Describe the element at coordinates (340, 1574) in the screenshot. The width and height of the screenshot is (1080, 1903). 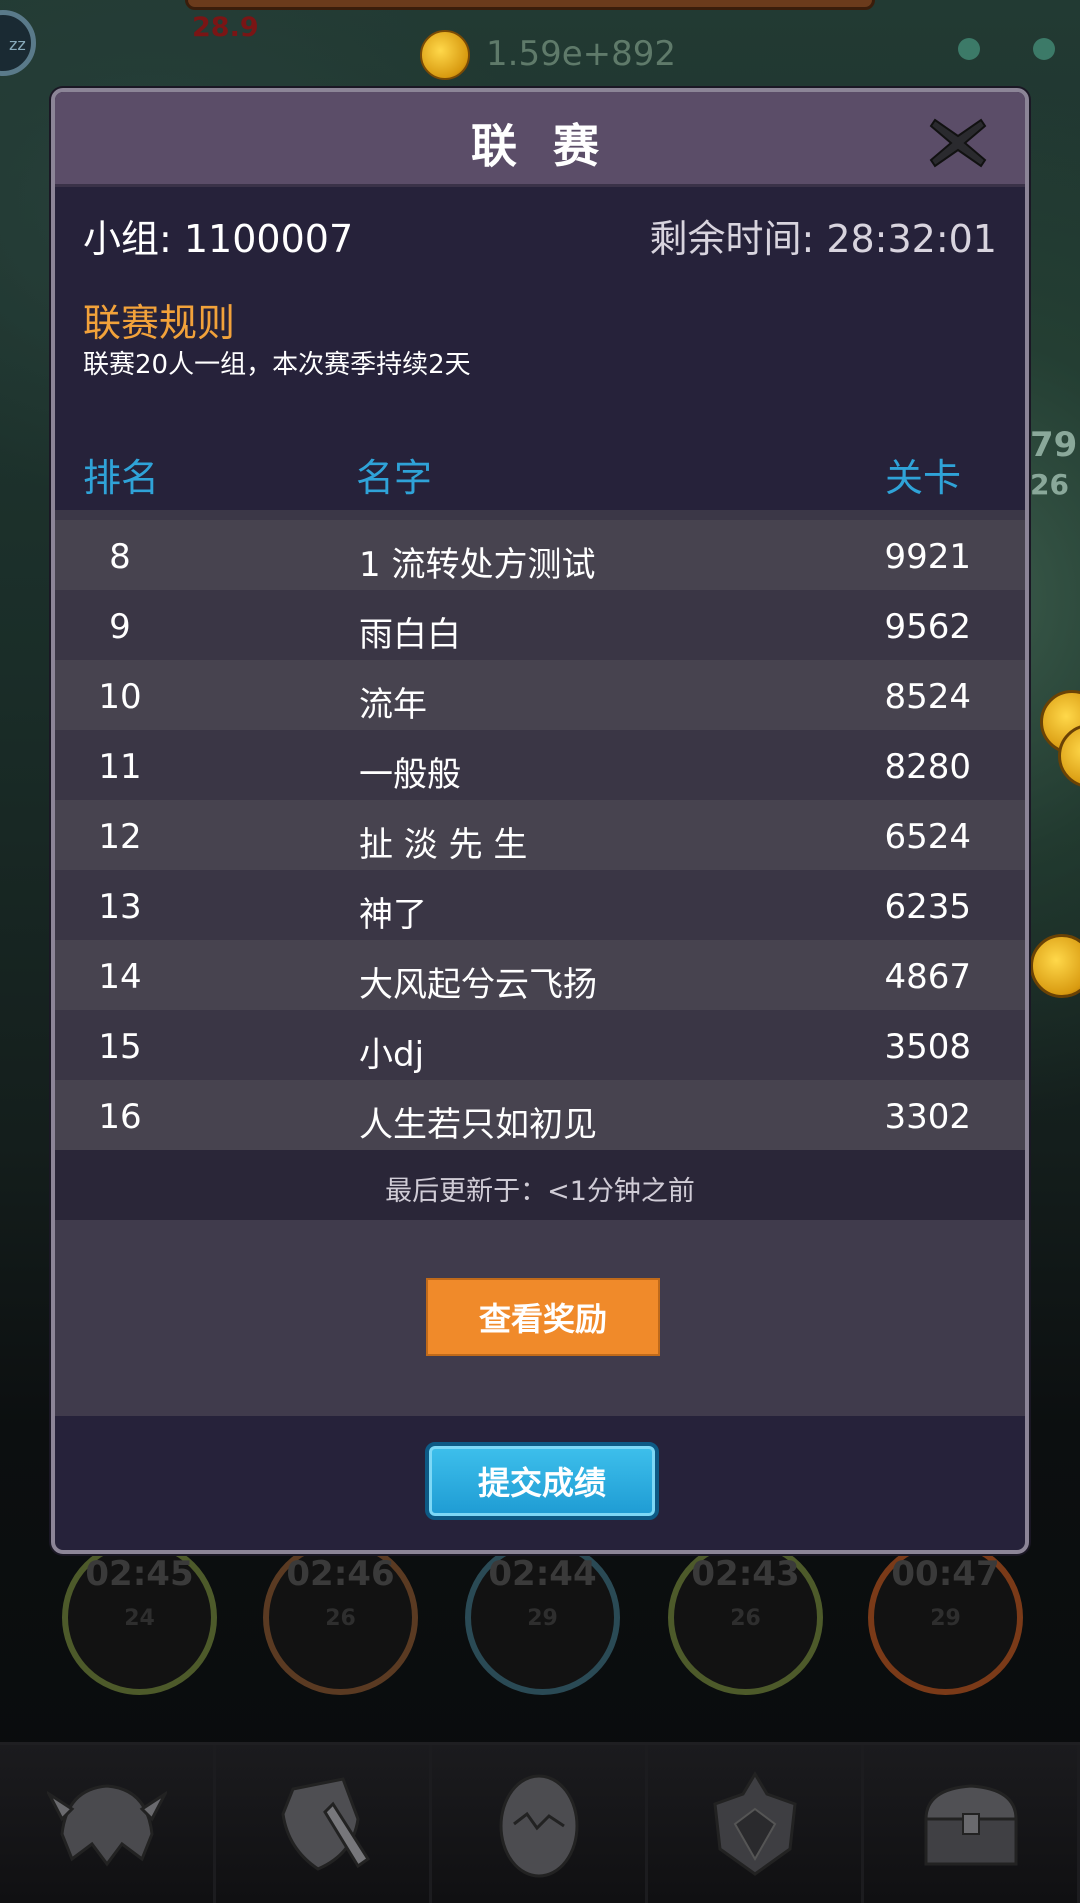
I see `timer-time: 02:46` at that location.